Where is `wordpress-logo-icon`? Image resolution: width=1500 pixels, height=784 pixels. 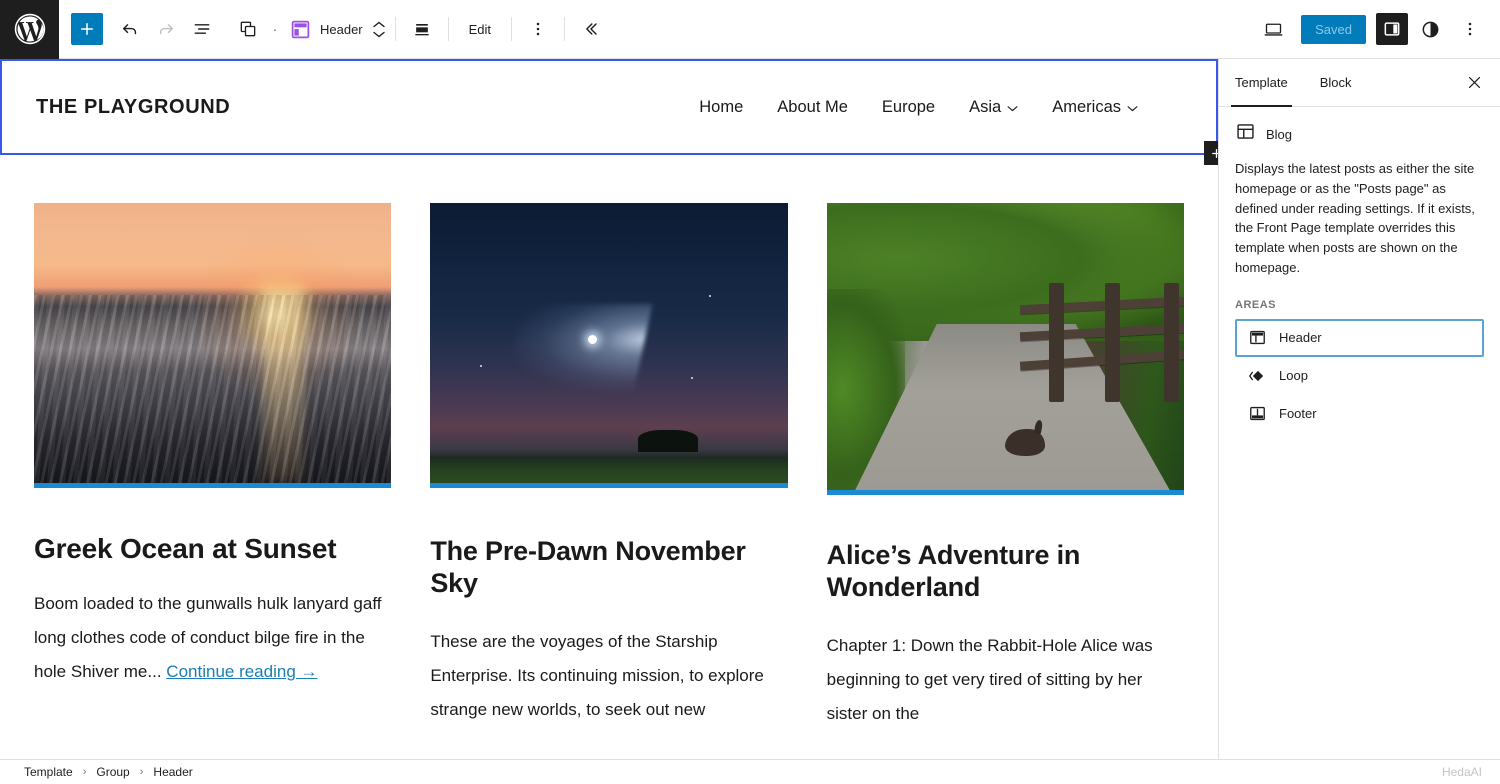
wordpress-logo-icon is located at coordinates (30, 29).